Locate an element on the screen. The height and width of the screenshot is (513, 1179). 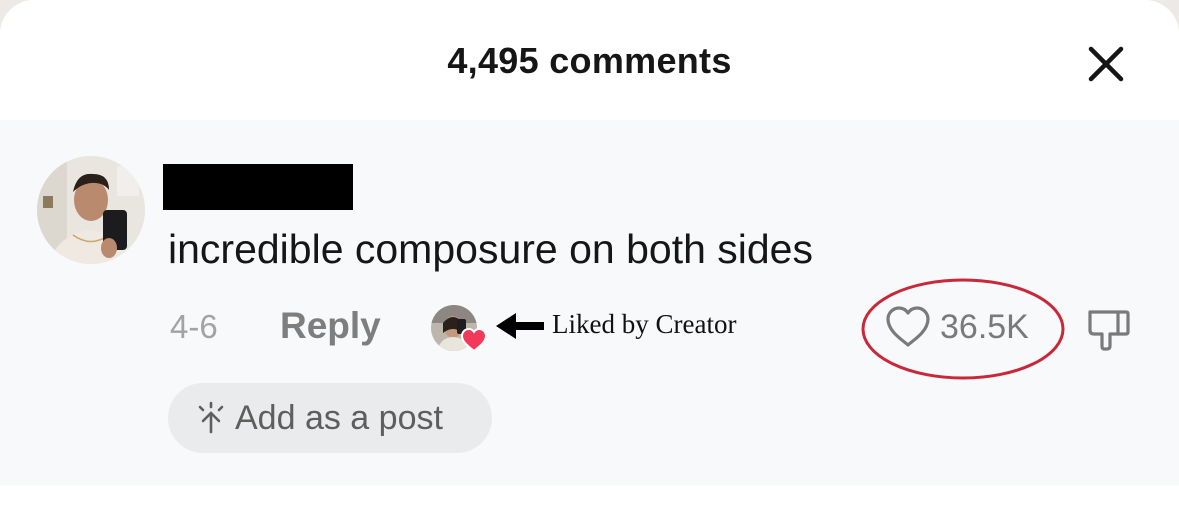
comments-count-title: 4,495 comments is located at coordinates (589, 60).